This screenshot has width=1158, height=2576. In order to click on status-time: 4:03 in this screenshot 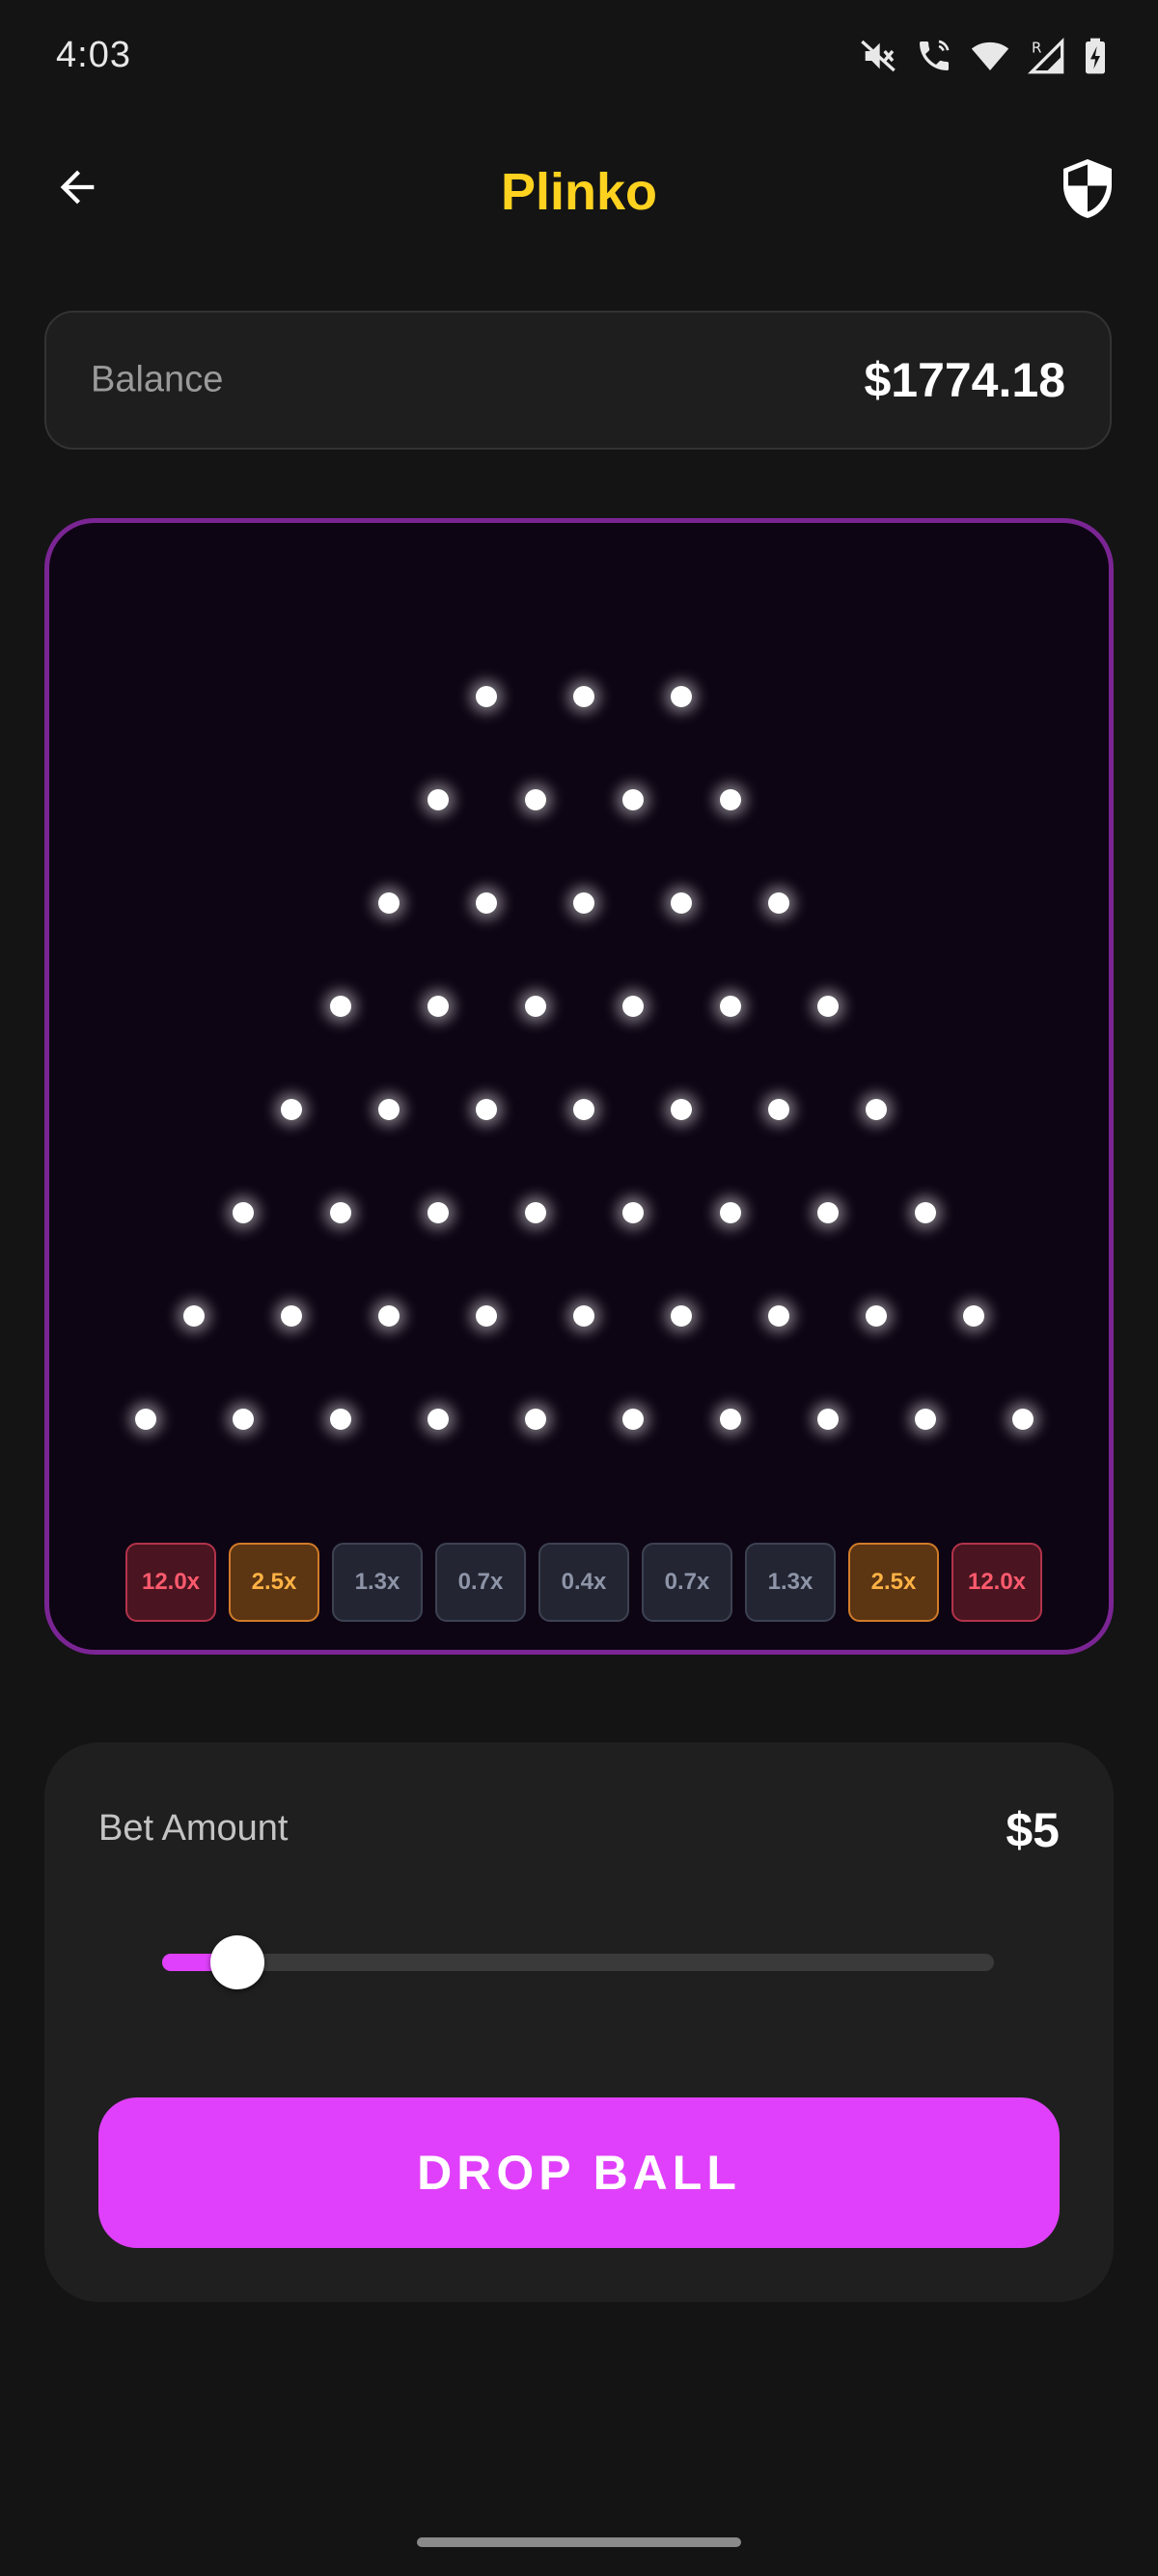, I will do `click(93, 55)`.